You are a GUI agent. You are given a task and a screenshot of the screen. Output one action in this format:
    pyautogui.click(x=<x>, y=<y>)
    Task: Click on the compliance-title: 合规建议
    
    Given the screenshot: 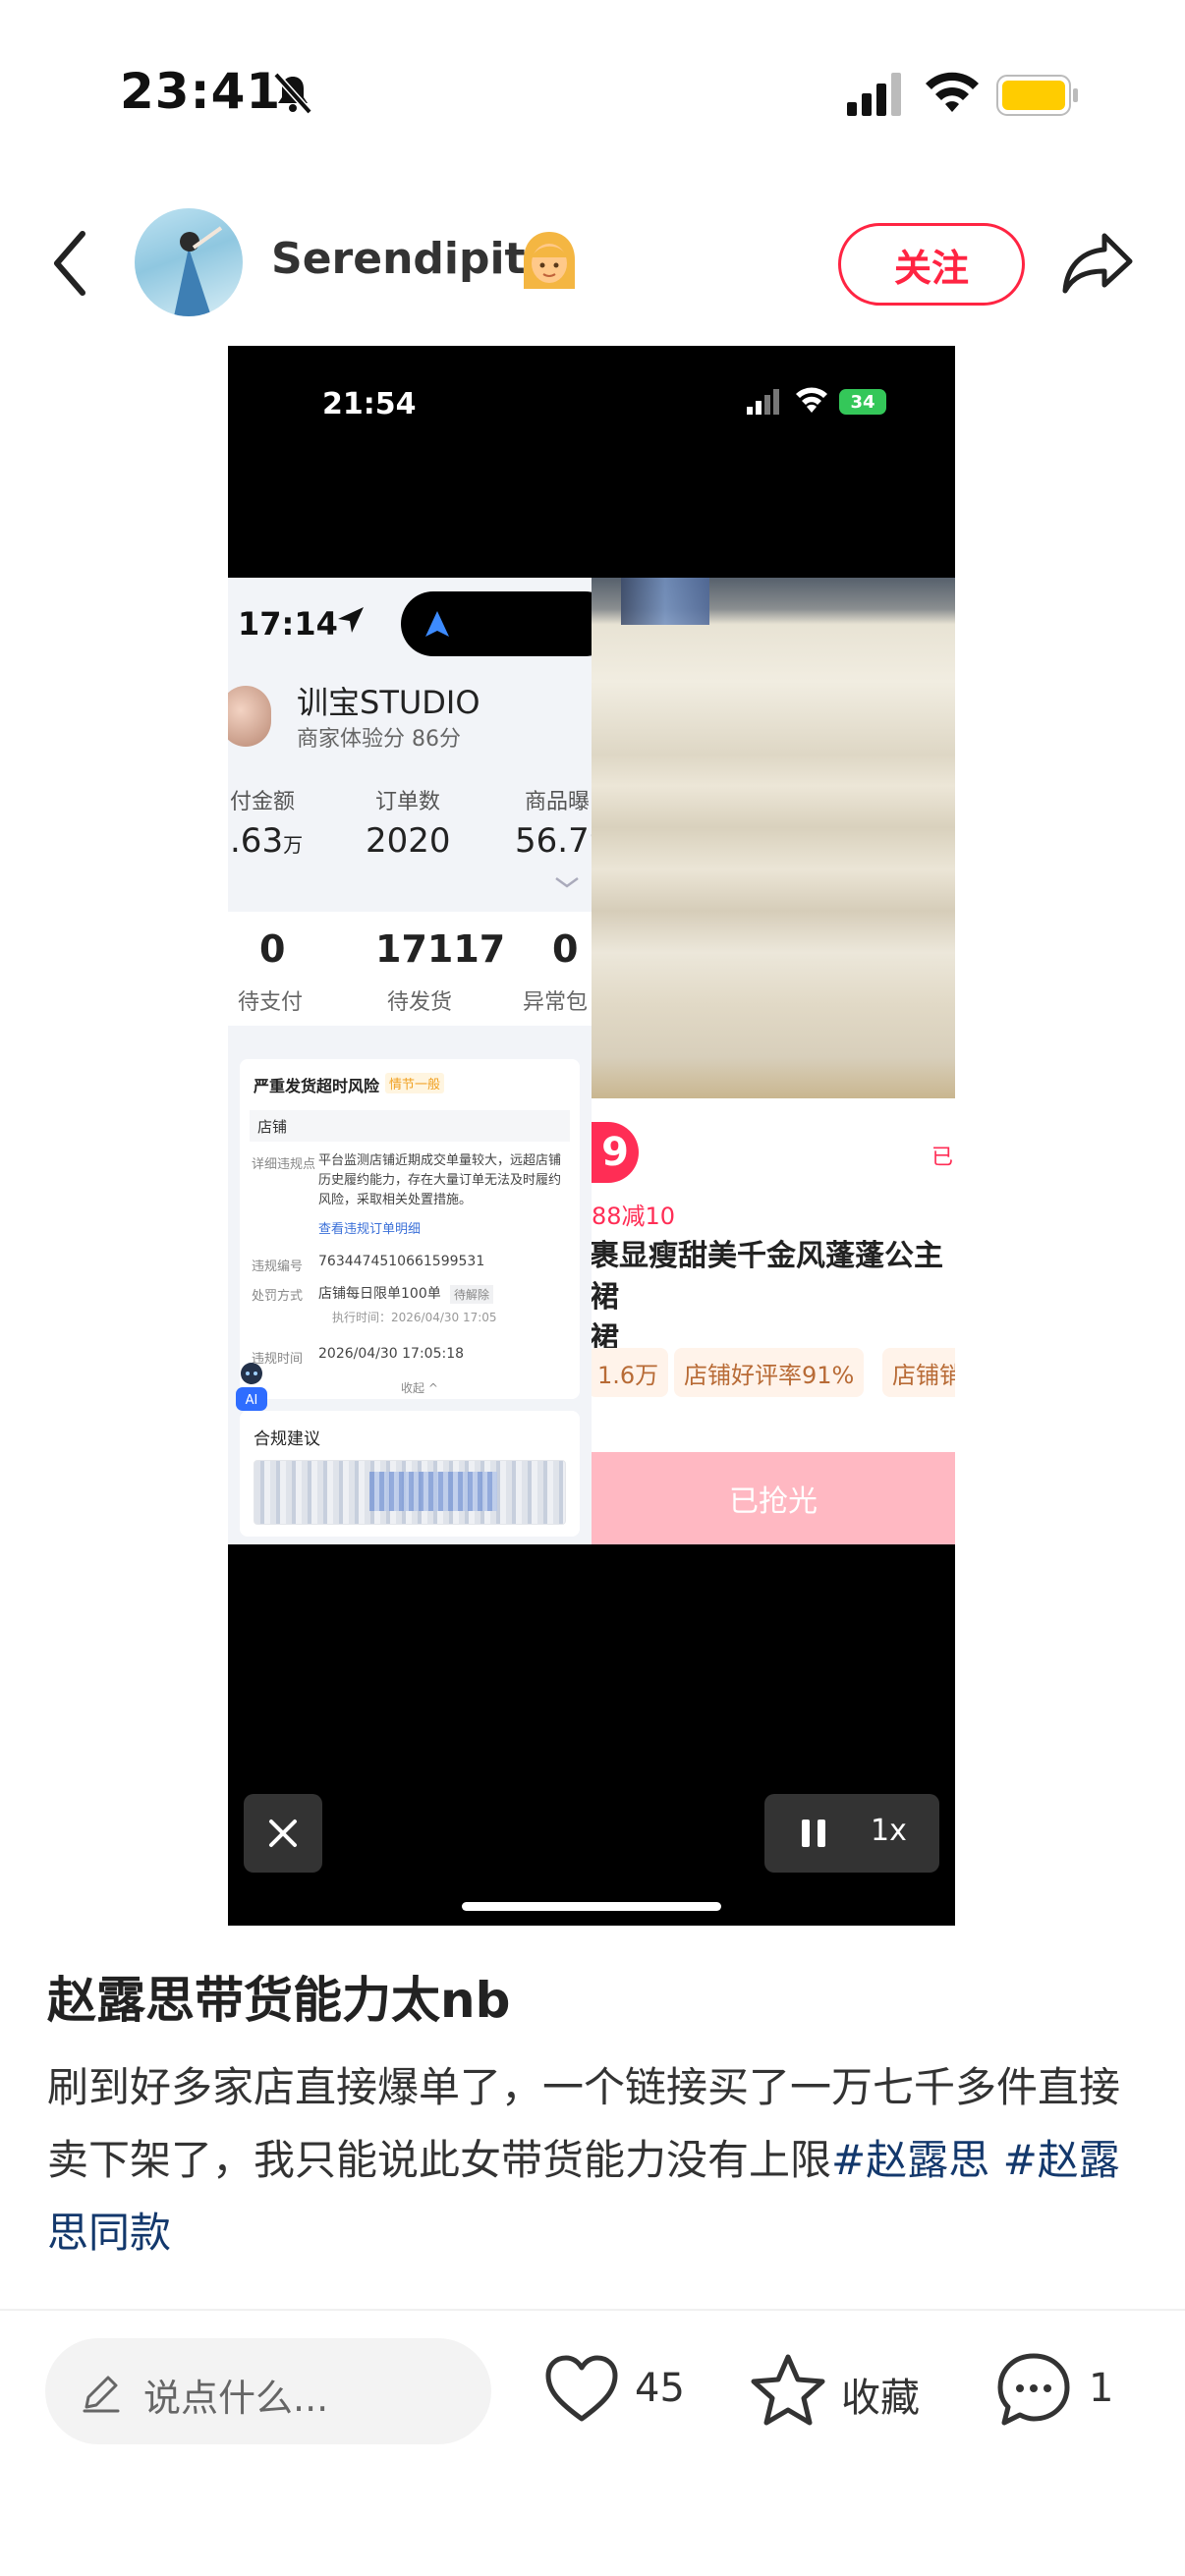 What is the action you would take?
    pyautogui.click(x=287, y=1439)
    